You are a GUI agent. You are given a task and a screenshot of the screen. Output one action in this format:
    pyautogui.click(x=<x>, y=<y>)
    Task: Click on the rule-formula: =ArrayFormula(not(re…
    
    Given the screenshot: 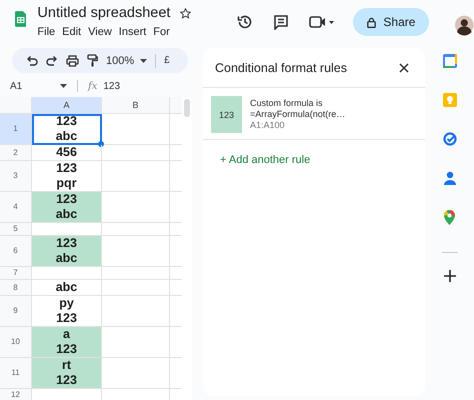 What is the action you would take?
    pyautogui.click(x=298, y=114)
    